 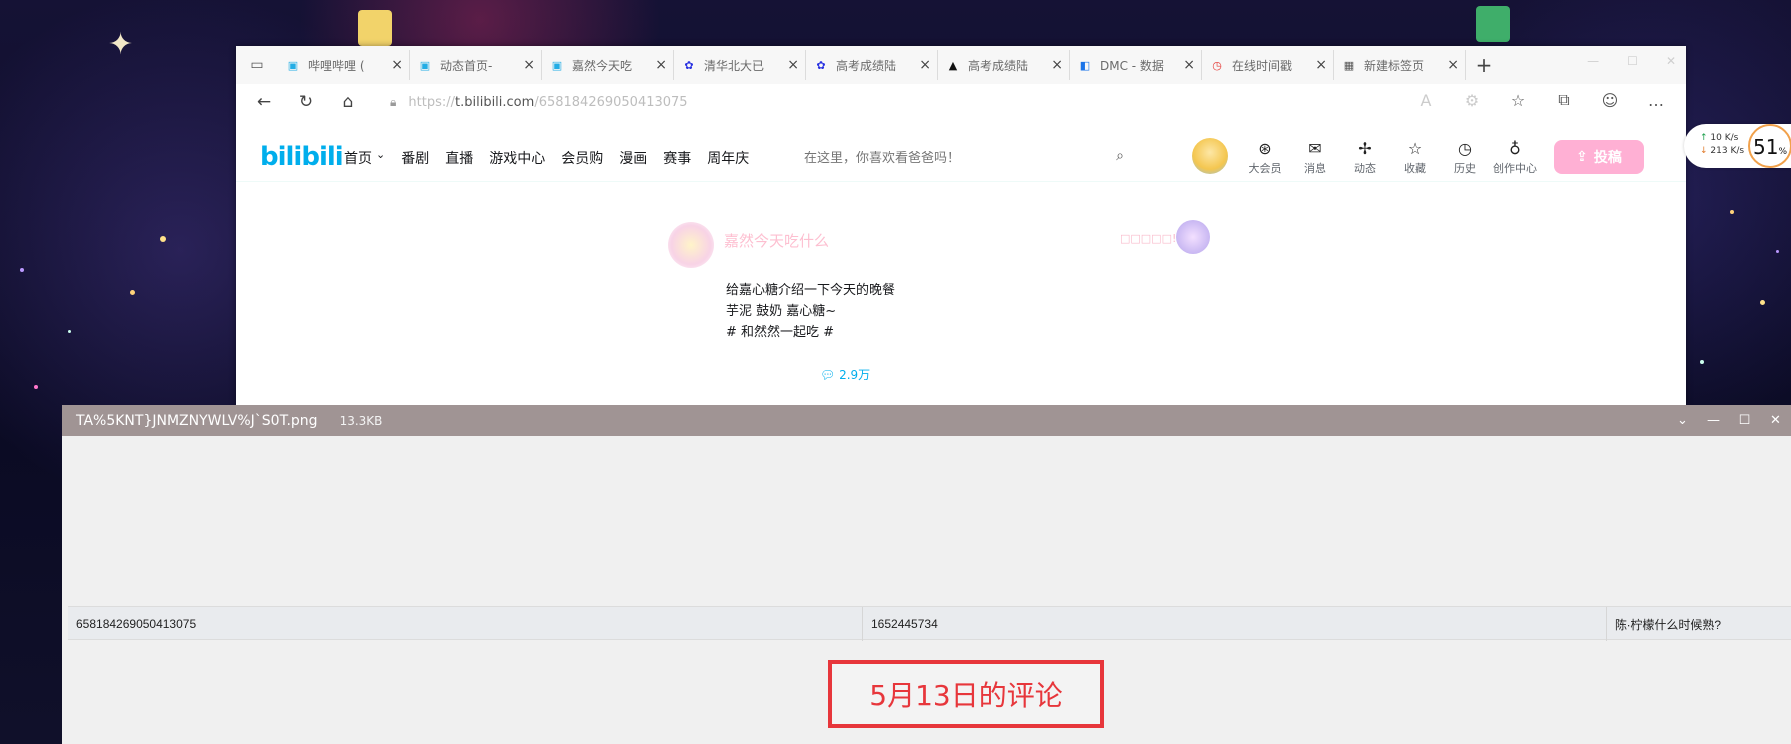 What do you see at coordinates (1724, 138) in the screenshot?
I see `upload-speed: 10 K/s` at bounding box center [1724, 138].